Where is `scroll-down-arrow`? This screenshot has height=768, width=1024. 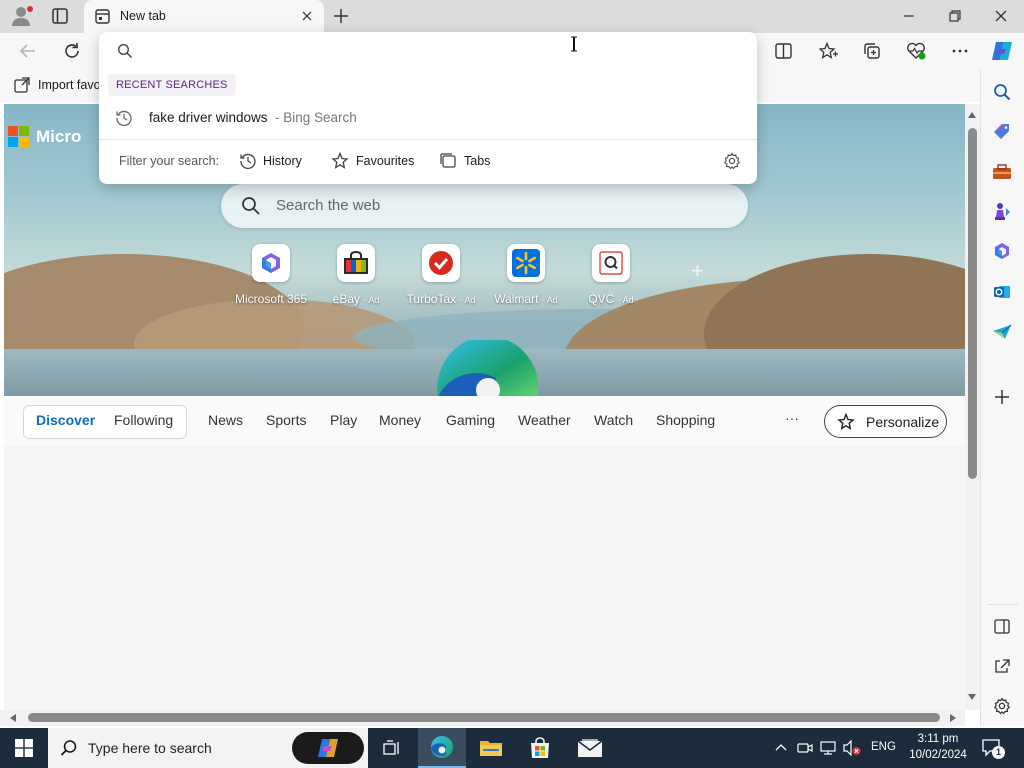 scroll-down-arrow is located at coordinates (972, 697).